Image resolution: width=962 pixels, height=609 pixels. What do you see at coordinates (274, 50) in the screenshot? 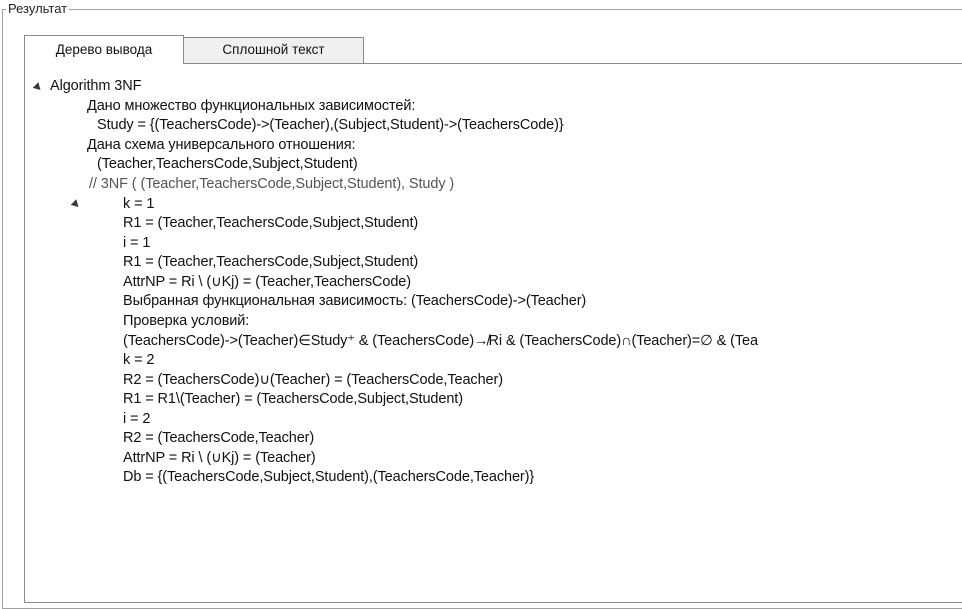
I see `tab-plain-text: Сплошной текст` at bounding box center [274, 50].